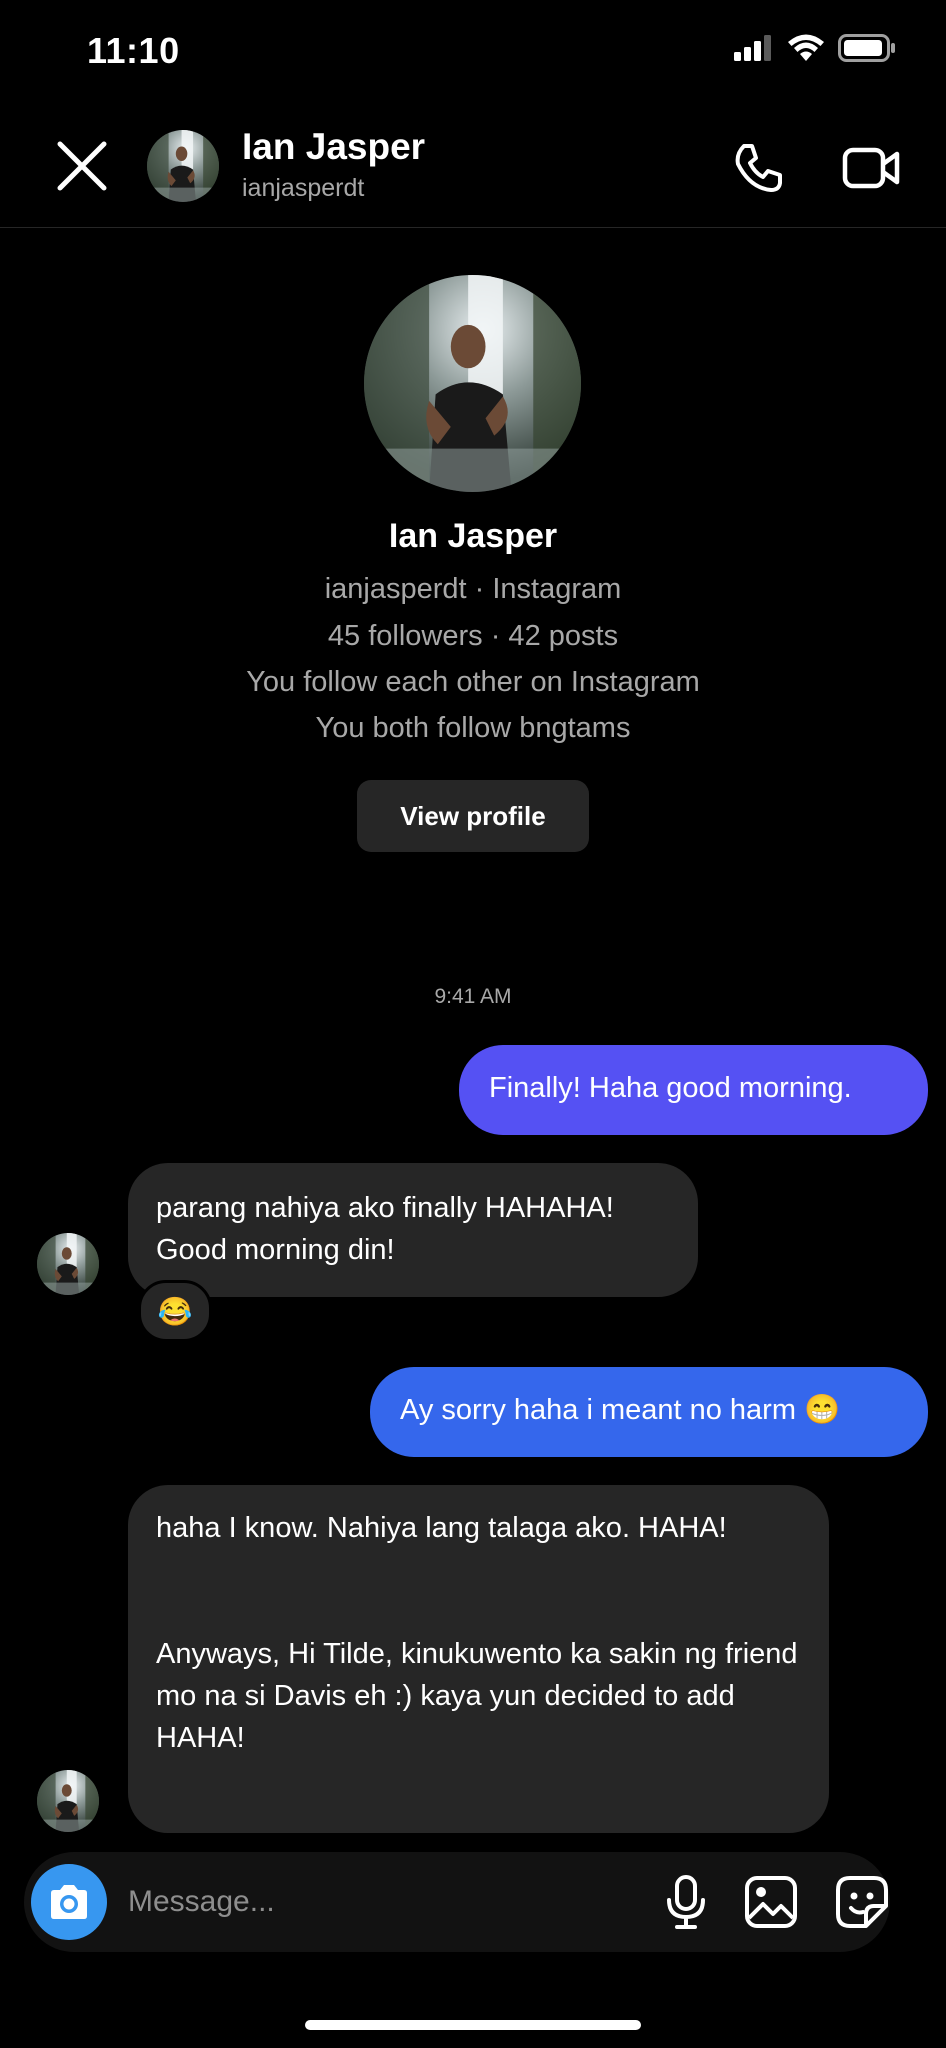 The image size is (946, 2048). I want to click on profile-stats: 45 followers · 42 posts, so click(473, 636).